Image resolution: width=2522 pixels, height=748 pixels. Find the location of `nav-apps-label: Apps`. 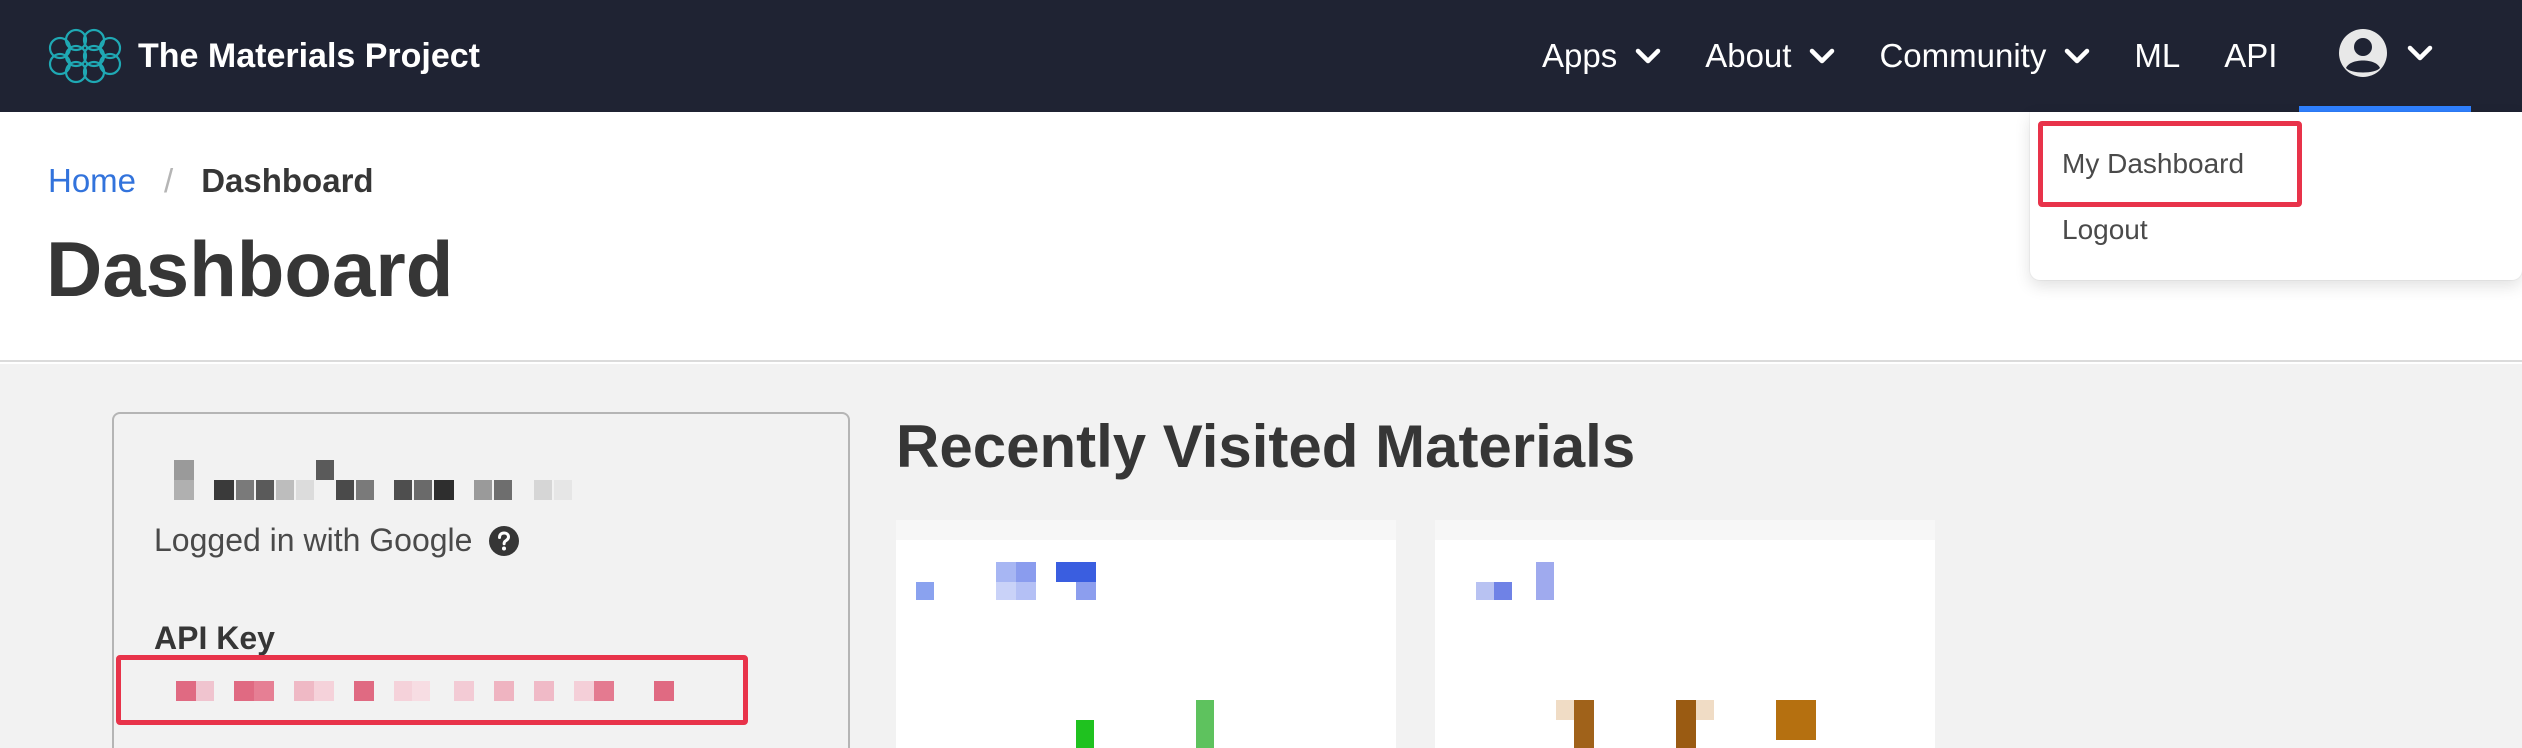

nav-apps-label: Apps is located at coordinates (1580, 55).